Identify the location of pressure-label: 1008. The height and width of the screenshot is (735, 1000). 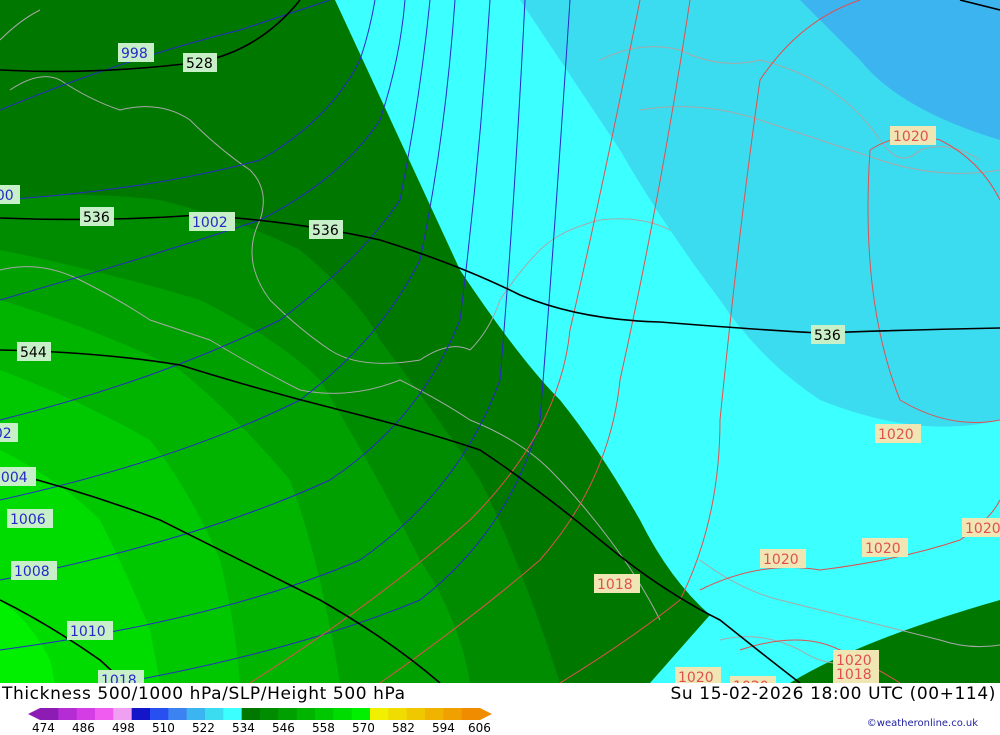
(34, 570).